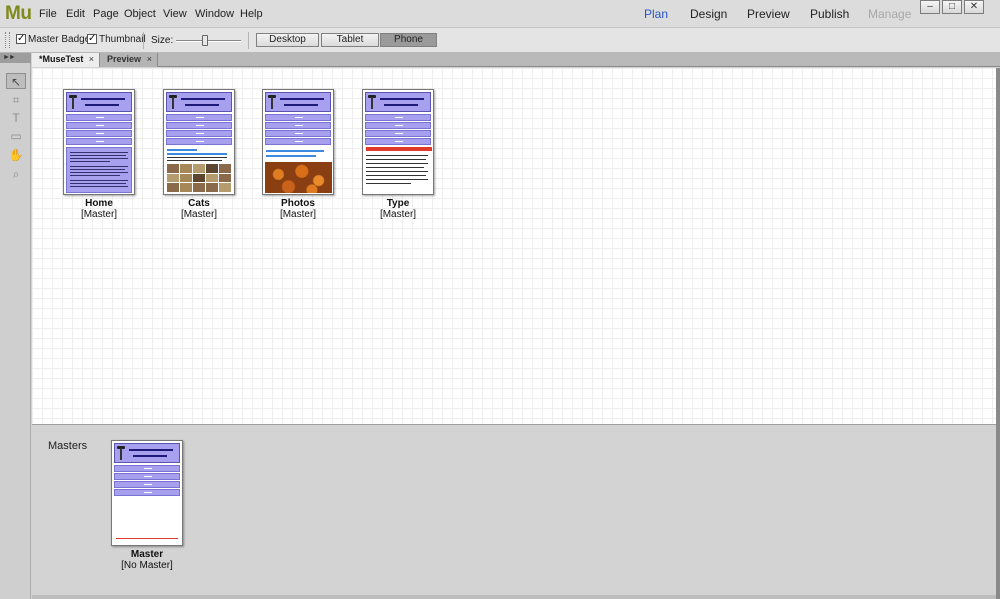 Image resolution: width=1000 pixels, height=599 pixels. Describe the element at coordinates (122, 39) in the screenshot. I see `thumbnail-label: Thumbnail` at that location.